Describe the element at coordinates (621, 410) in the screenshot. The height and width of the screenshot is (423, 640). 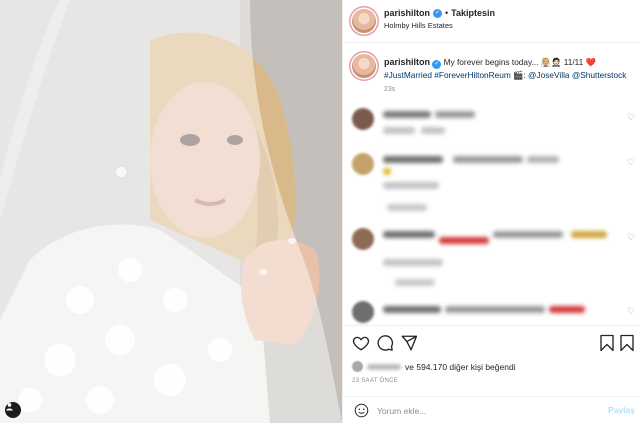
I see `post-comment-button: Paylaş` at that location.